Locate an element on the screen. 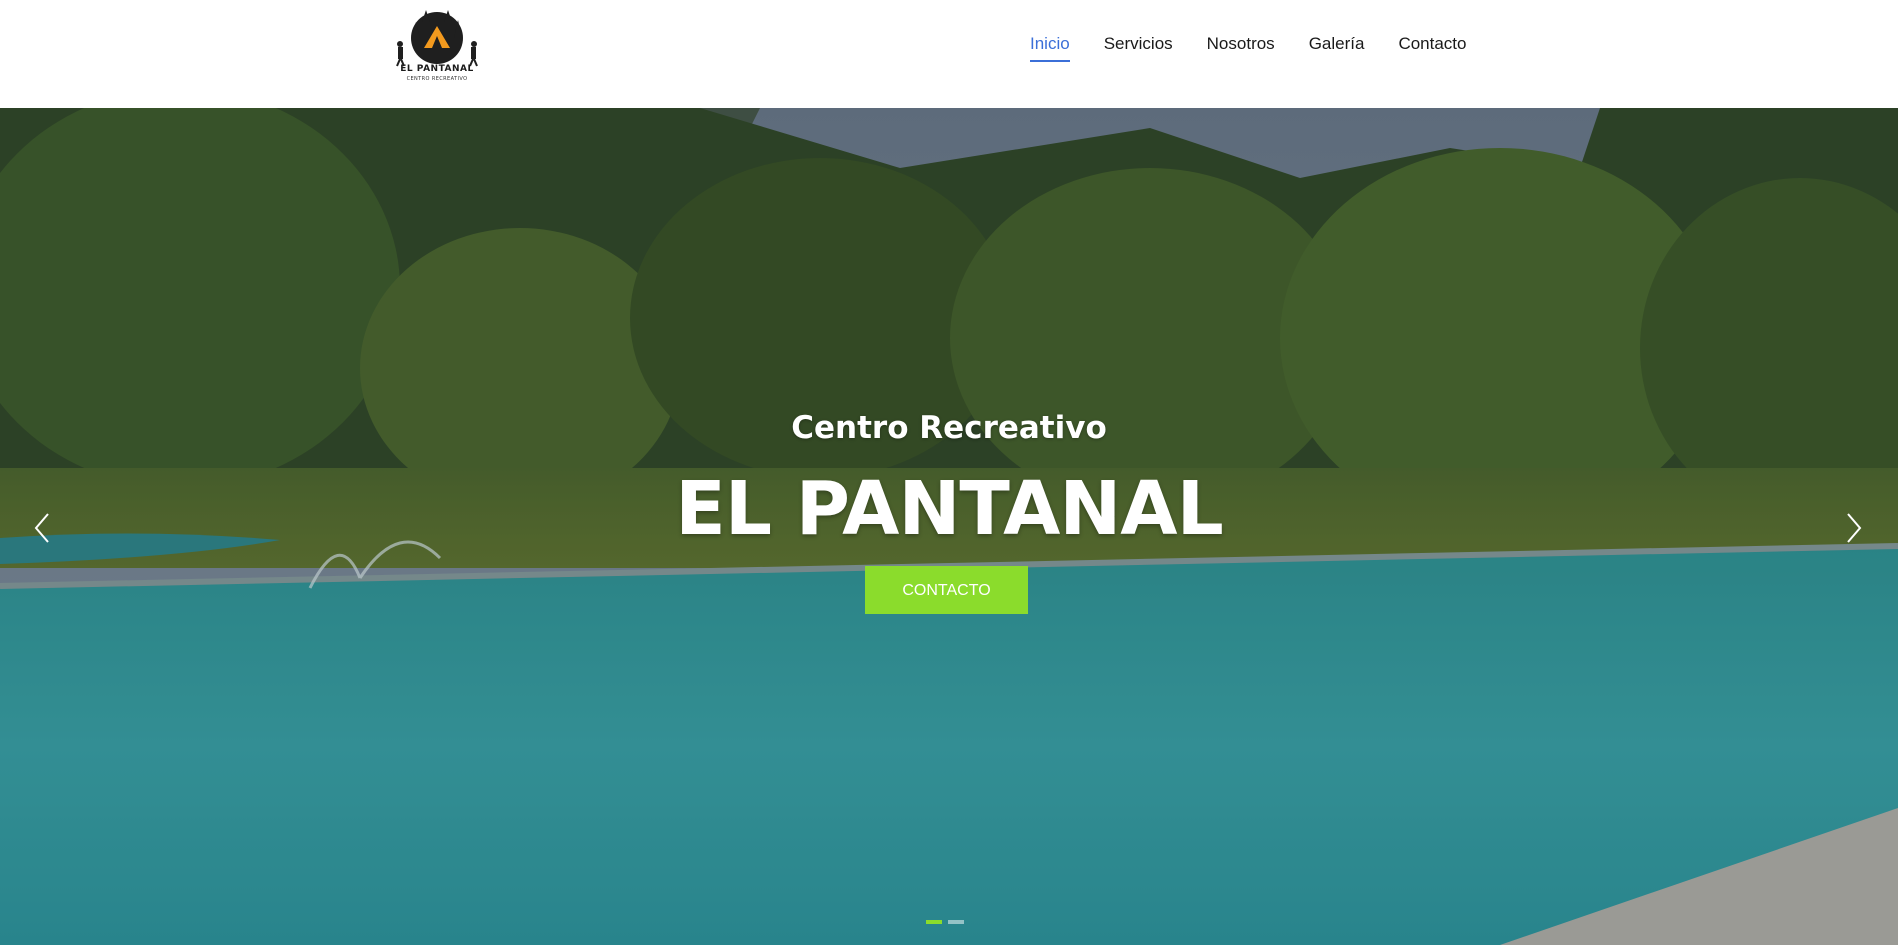 This screenshot has width=1898, height=945. next-slide-arrow-icon is located at coordinates (1853, 528).